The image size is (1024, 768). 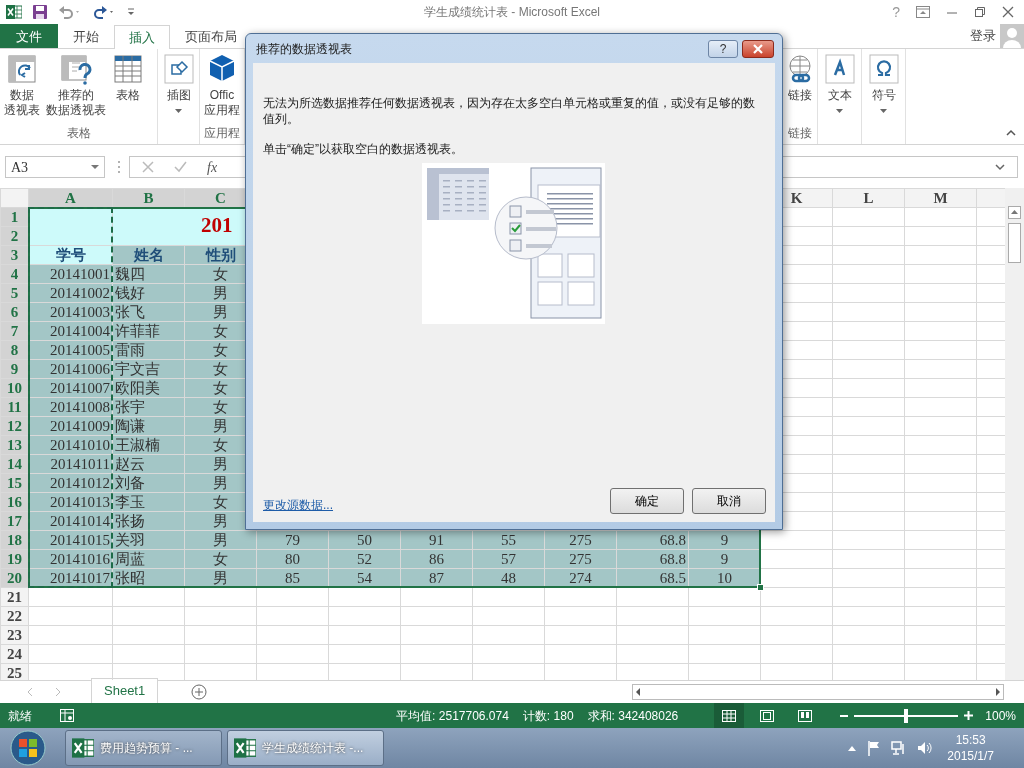 I want to click on save-icon, so click(x=40, y=12).